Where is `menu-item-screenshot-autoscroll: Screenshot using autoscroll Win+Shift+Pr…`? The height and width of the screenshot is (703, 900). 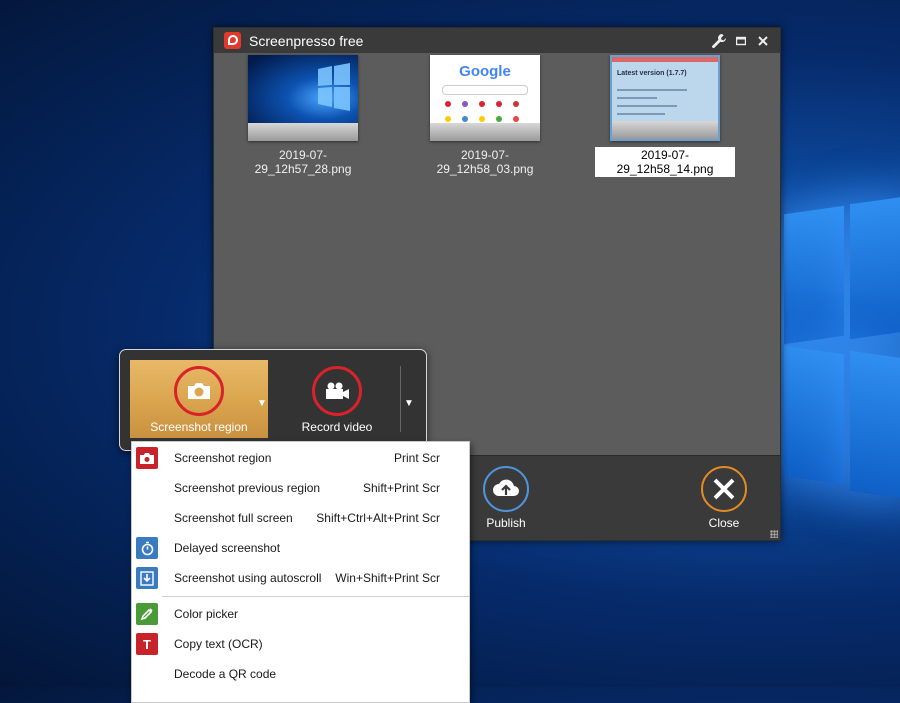
menu-item-screenshot-autoscroll: Screenshot using autoscroll Win+Shift+Pr… is located at coordinates (300, 578).